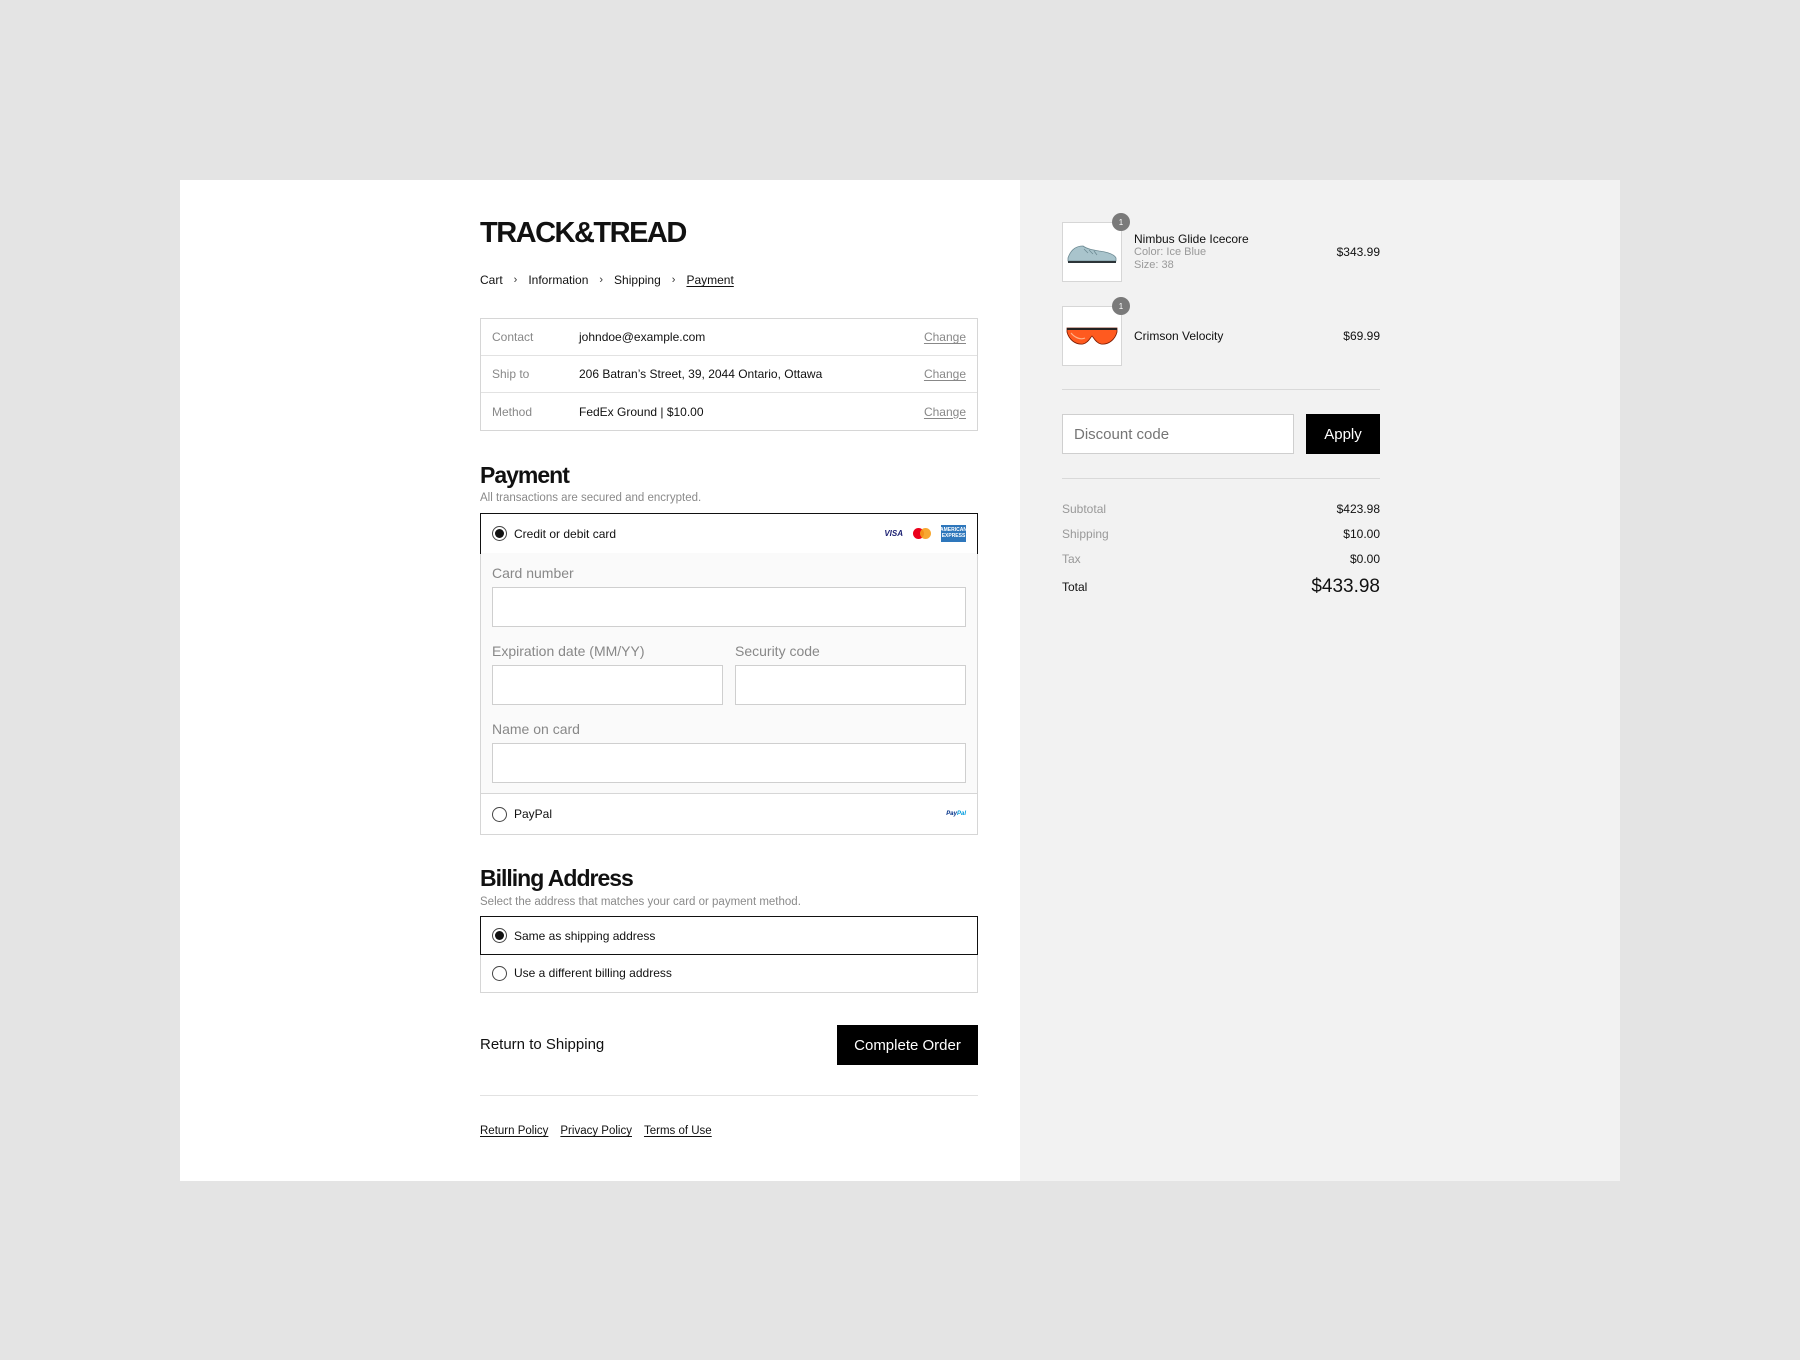 Image resolution: width=1800 pixels, height=1360 pixels. What do you see at coordinates (525, 475) in the screenshot?
I see `payment-title: Payment` at bounding box center [525, 475].